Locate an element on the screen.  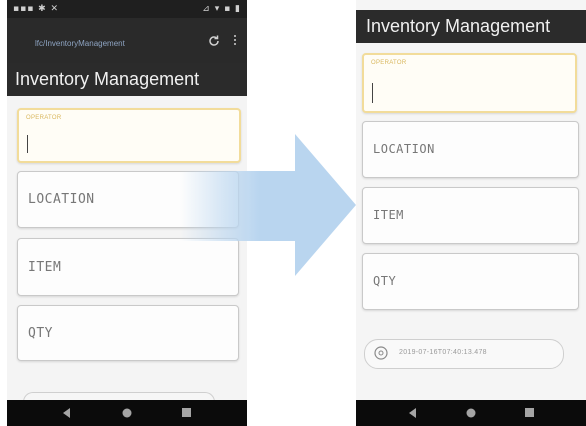
history-entry-text: 2019-07-16T07:40:13.478 is located at coordinates (443, 352).